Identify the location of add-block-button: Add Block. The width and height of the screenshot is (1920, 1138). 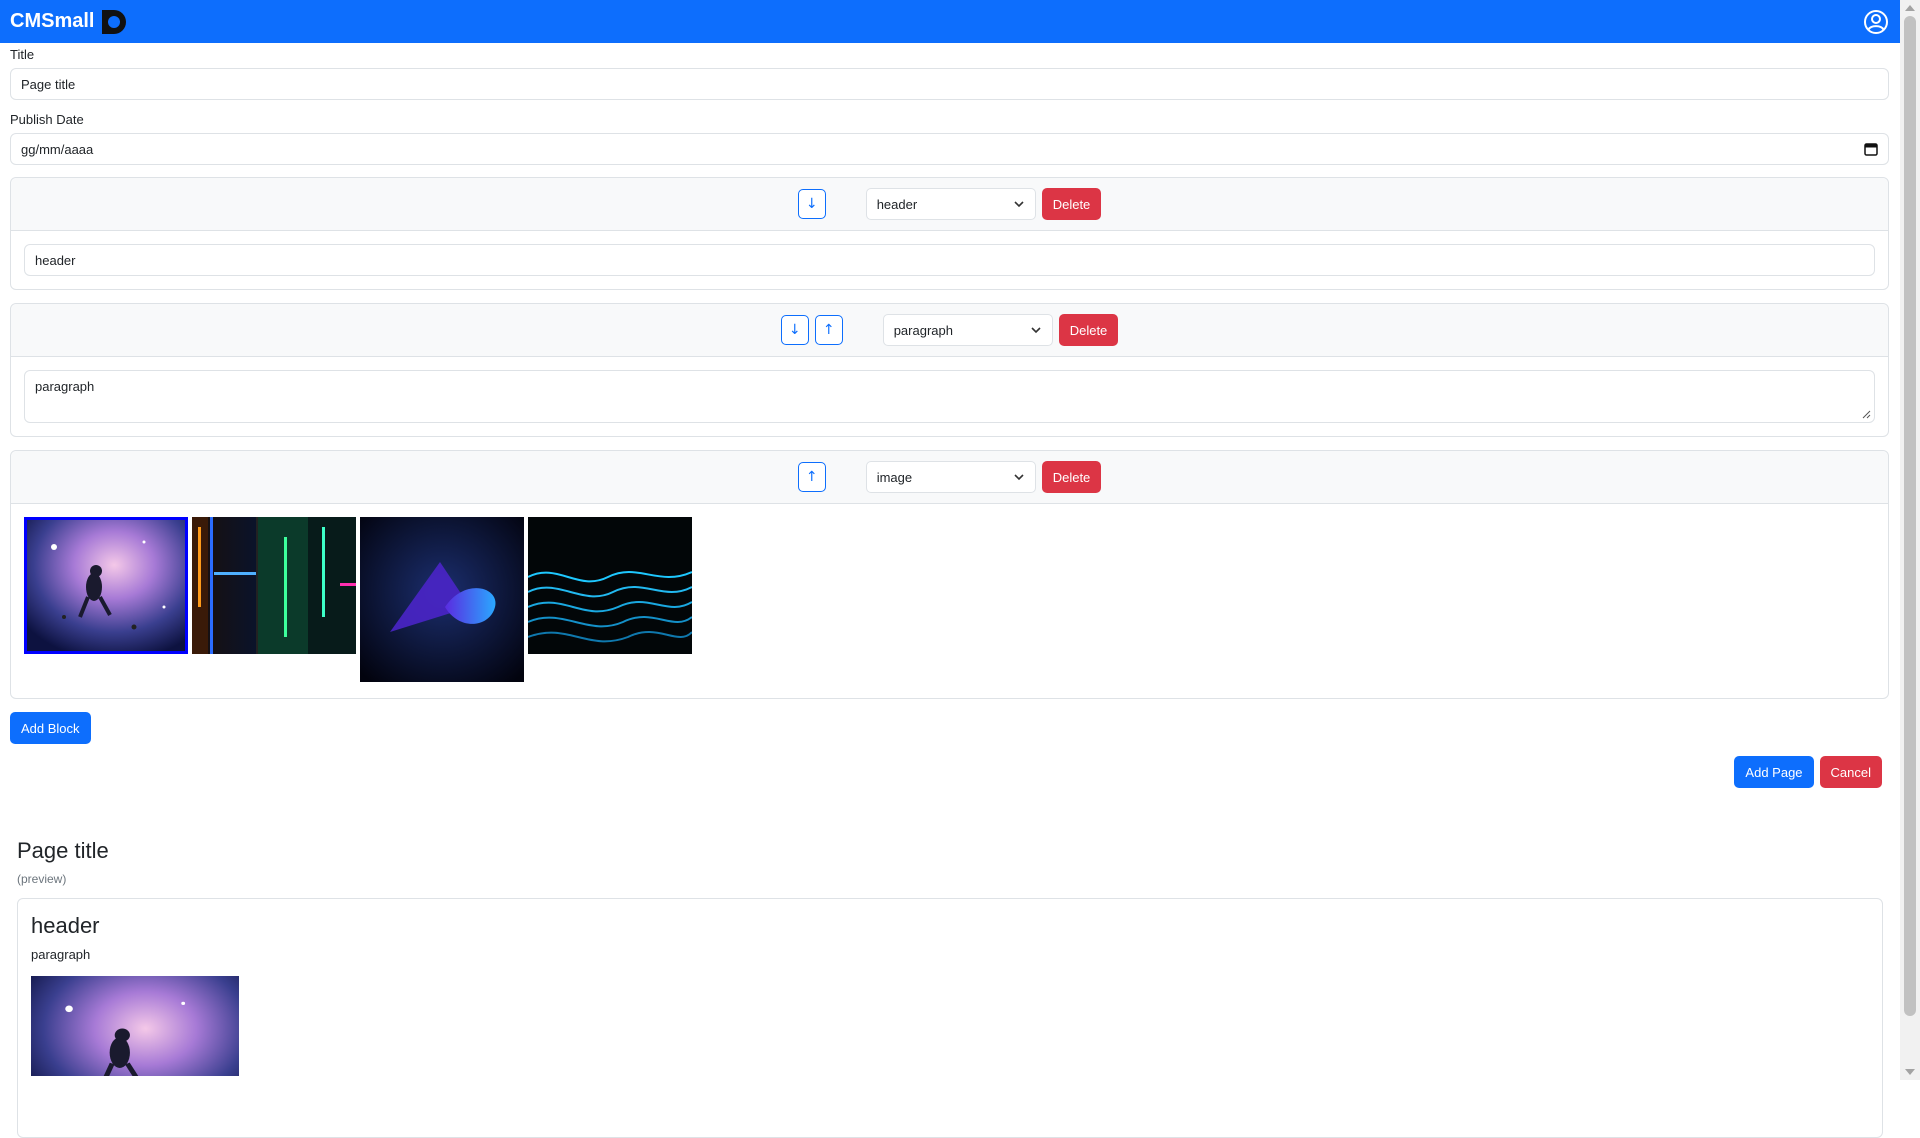
(50, 728).